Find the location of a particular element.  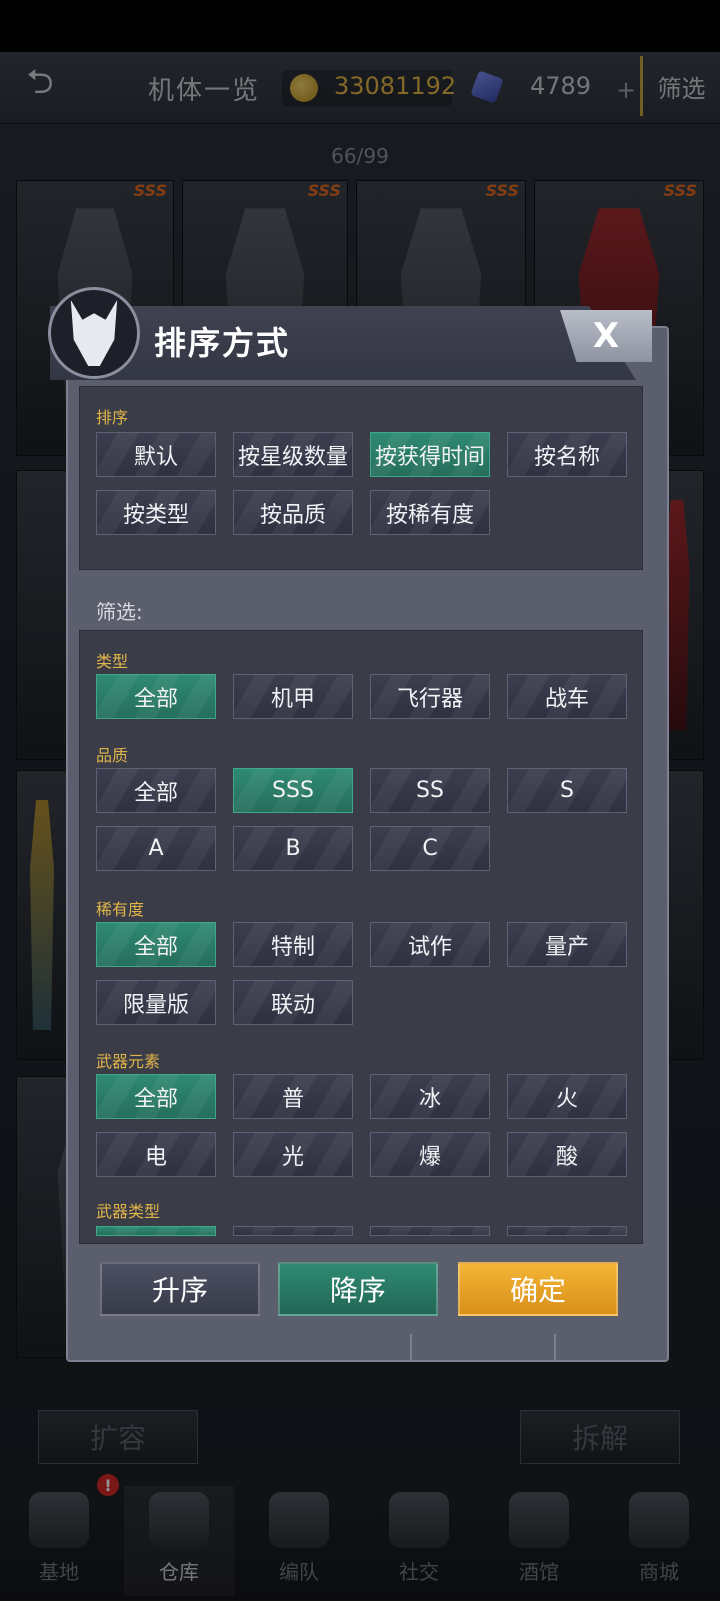

option-label: 按品质 is located at coordinates (292, 515).